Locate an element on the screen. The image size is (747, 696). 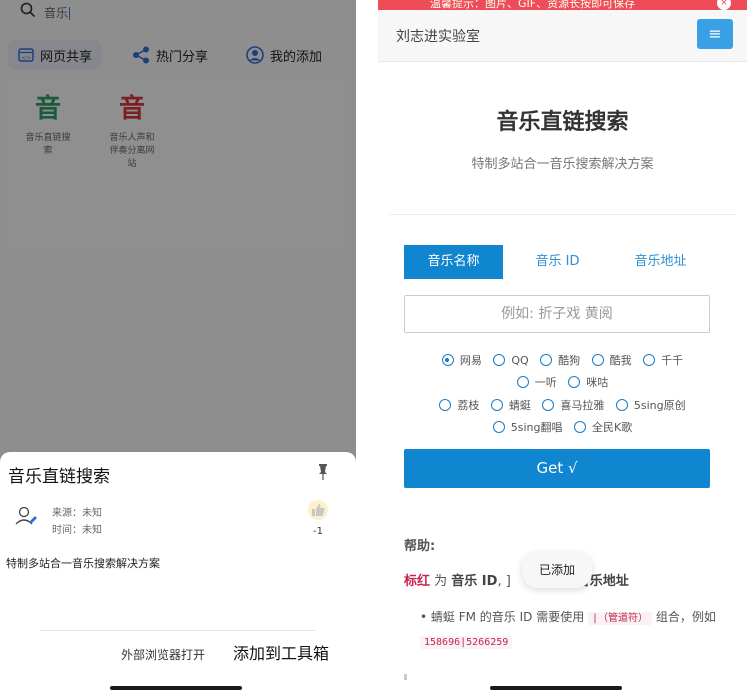
source-radio-row: 网易 QQ 酷狗 酷我 千千 is located at coordinates (562, 360).